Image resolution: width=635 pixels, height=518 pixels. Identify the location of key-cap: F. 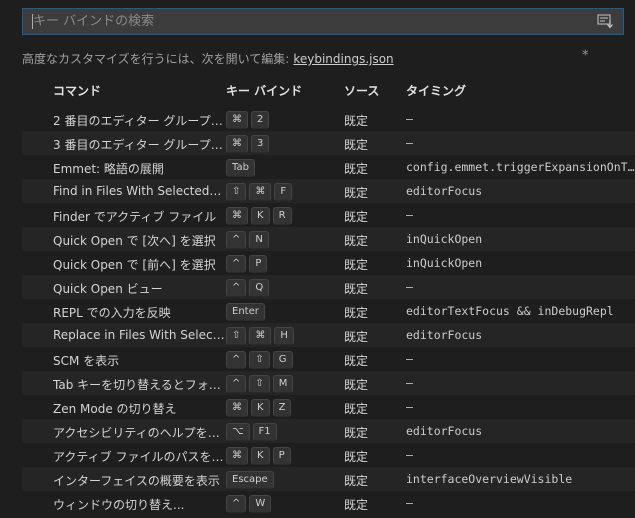
(283, 192).